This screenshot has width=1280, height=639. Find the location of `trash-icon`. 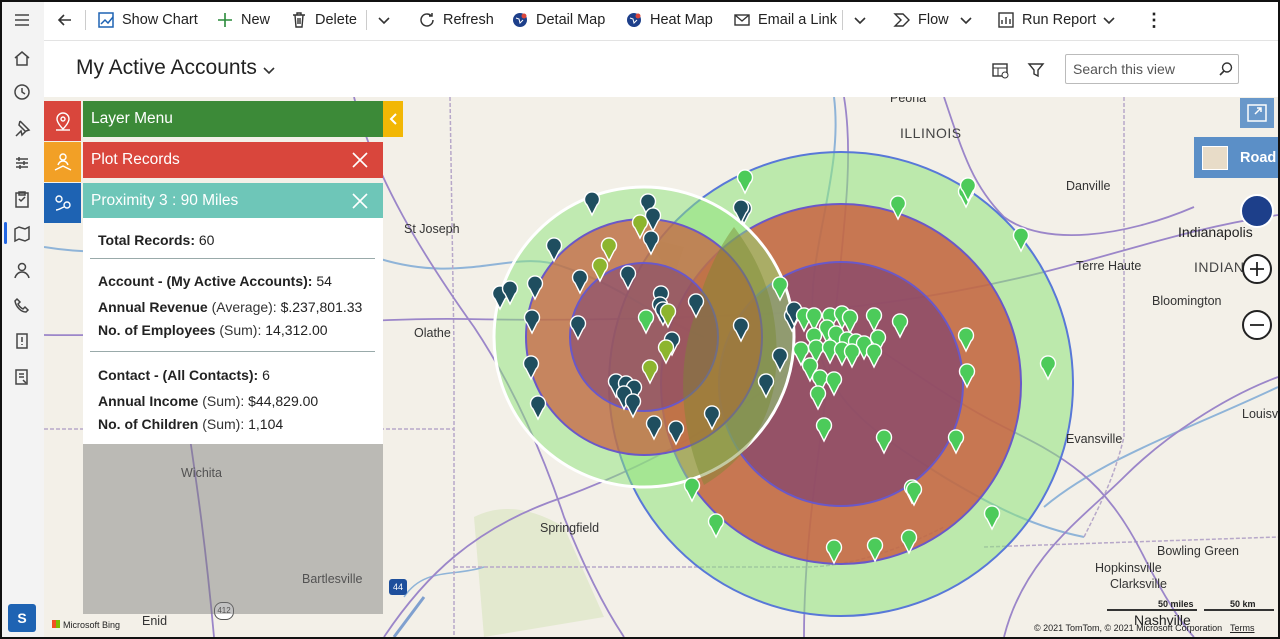

trash-icon is located at coordinates (299, 20).